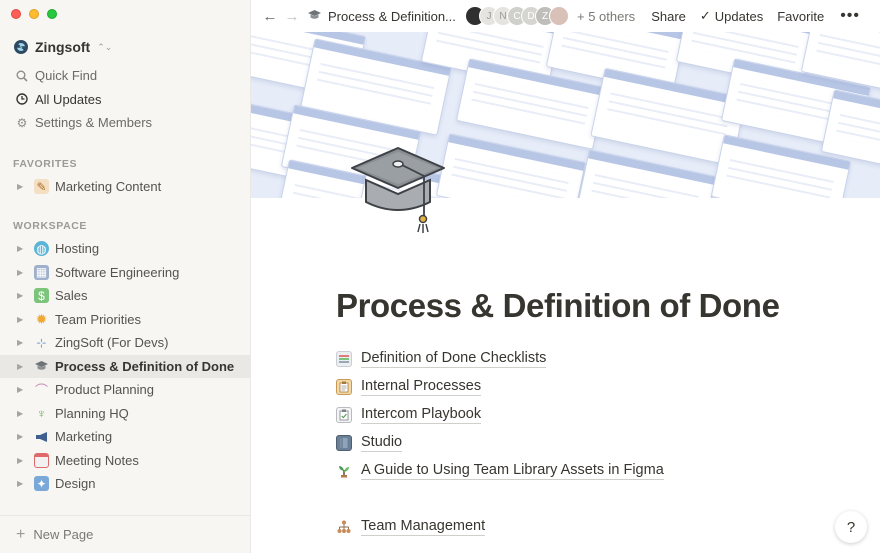 This screenshot has height=553, width=880. Describe the element at coordinates (22, 122) in the screenshot. I see `gear-icon: ⚙` at that location.